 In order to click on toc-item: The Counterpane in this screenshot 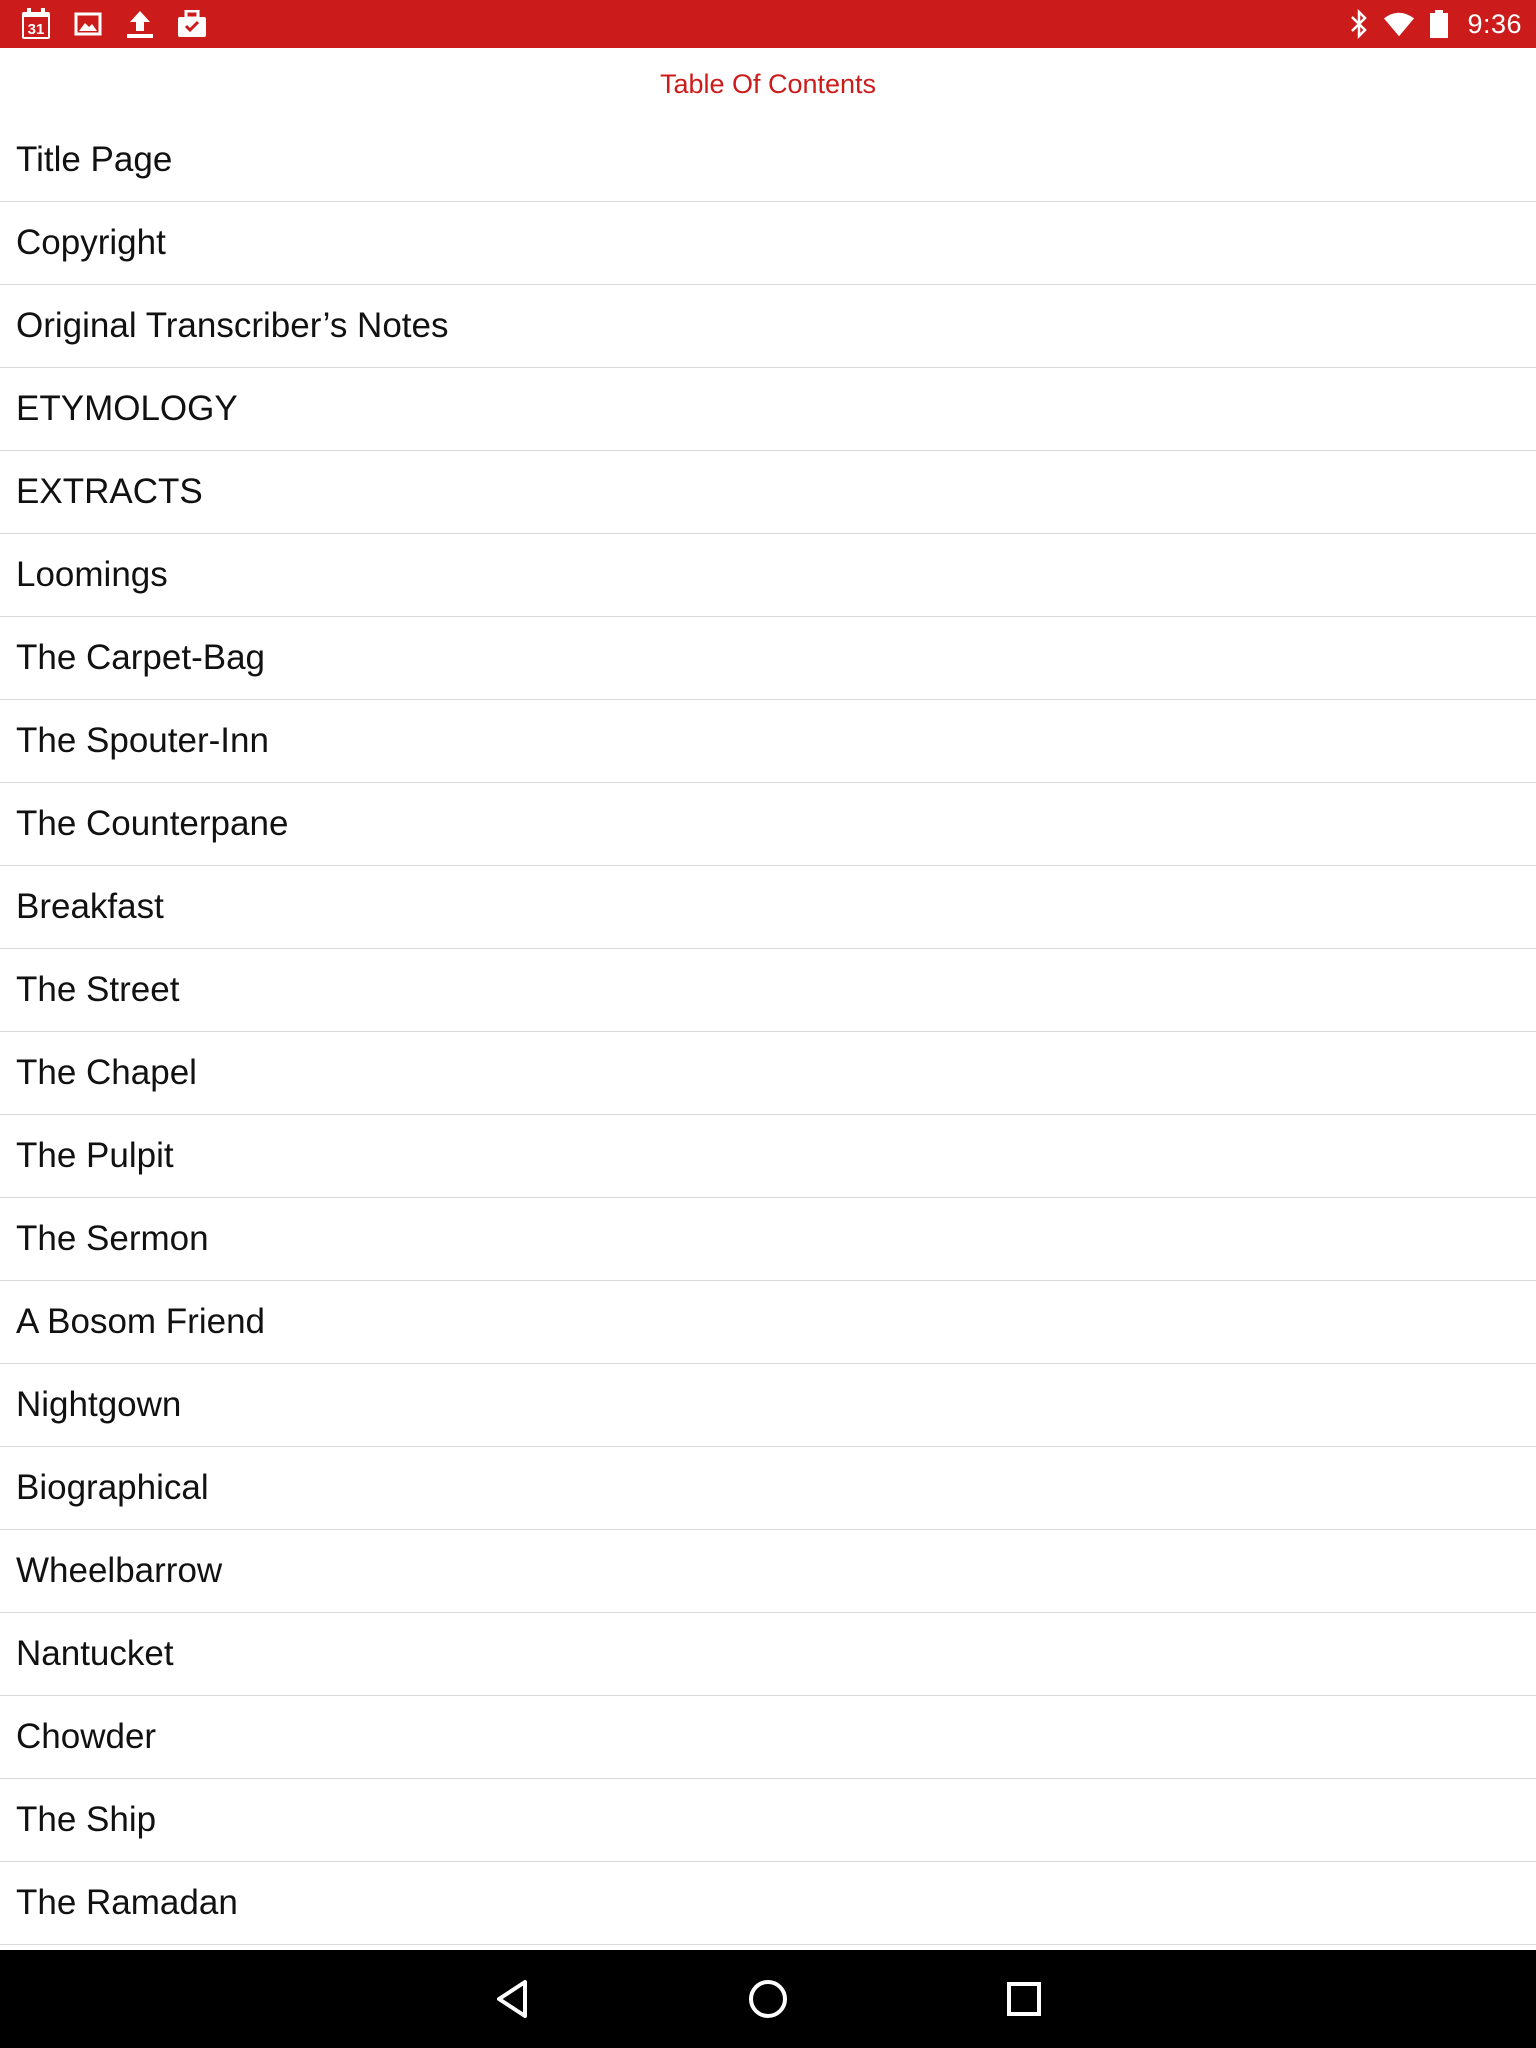, I will do `click(768, 824)`.